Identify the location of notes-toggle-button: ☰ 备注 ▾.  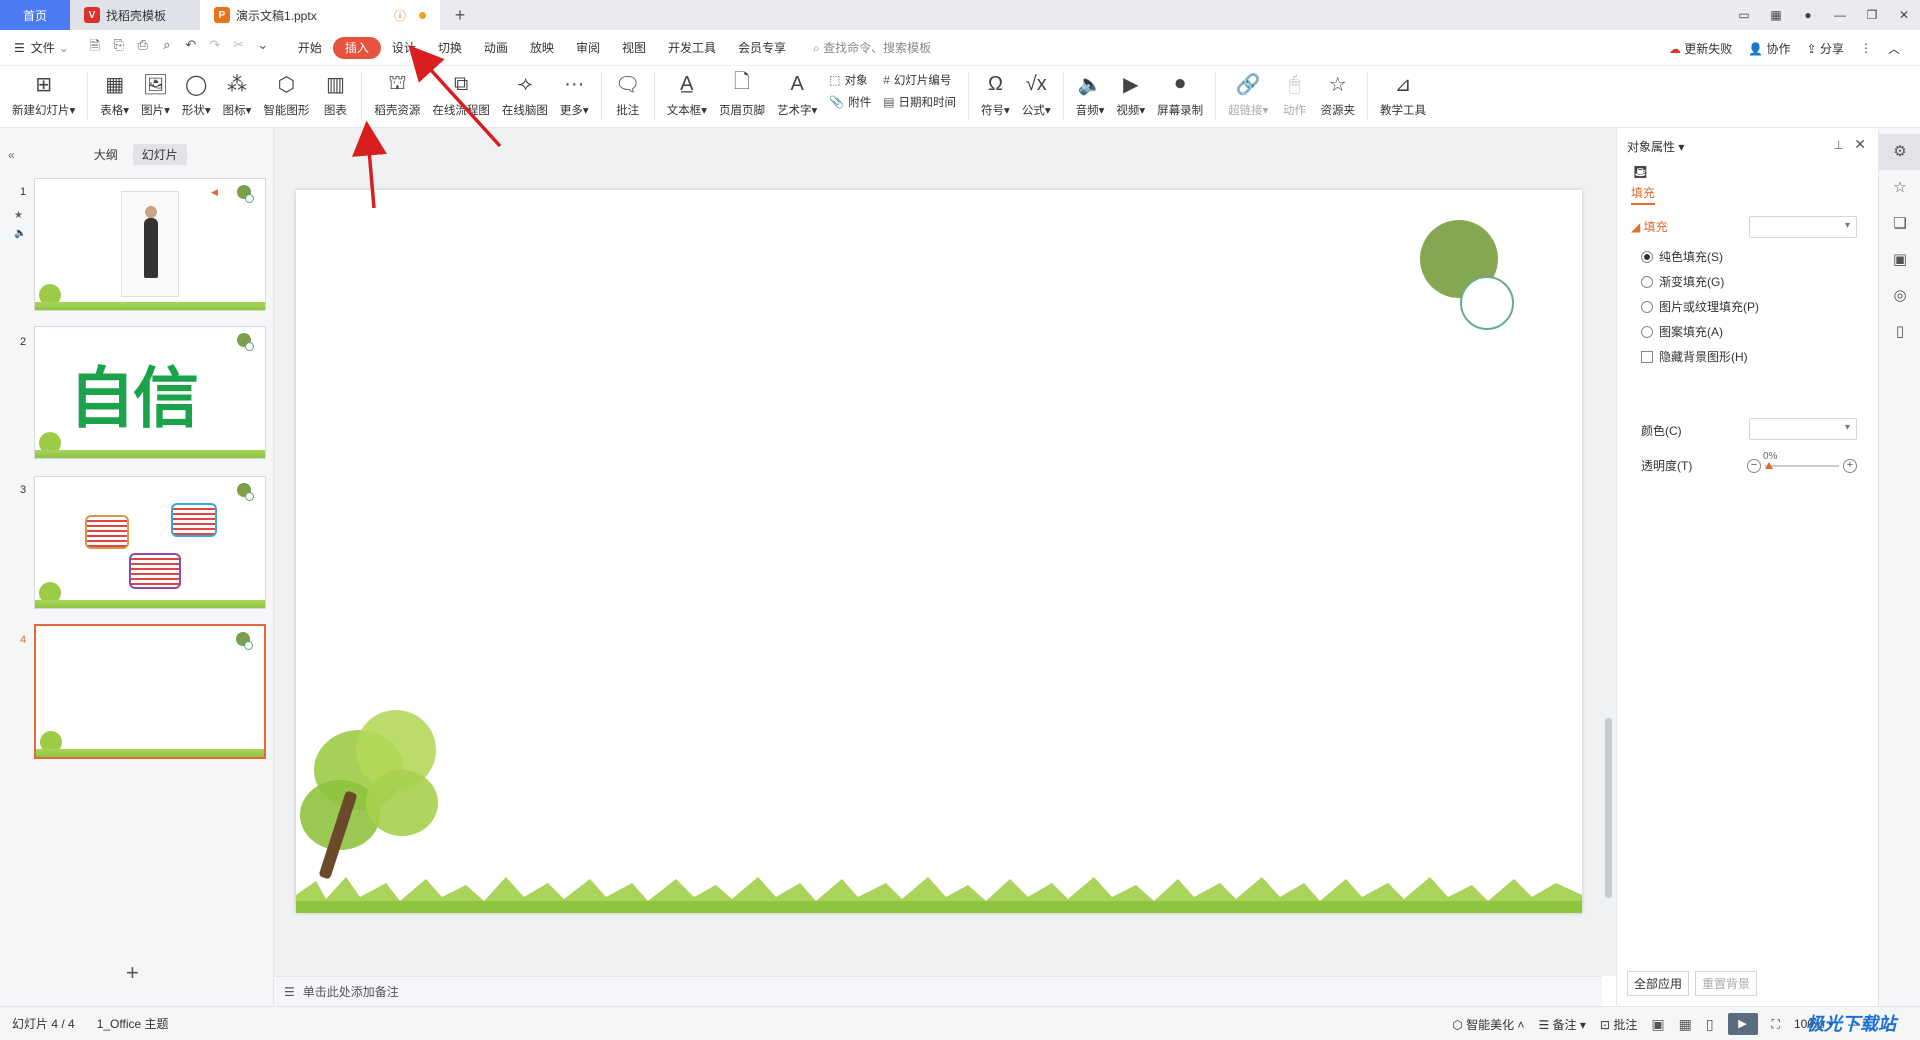
(1561, 1024).